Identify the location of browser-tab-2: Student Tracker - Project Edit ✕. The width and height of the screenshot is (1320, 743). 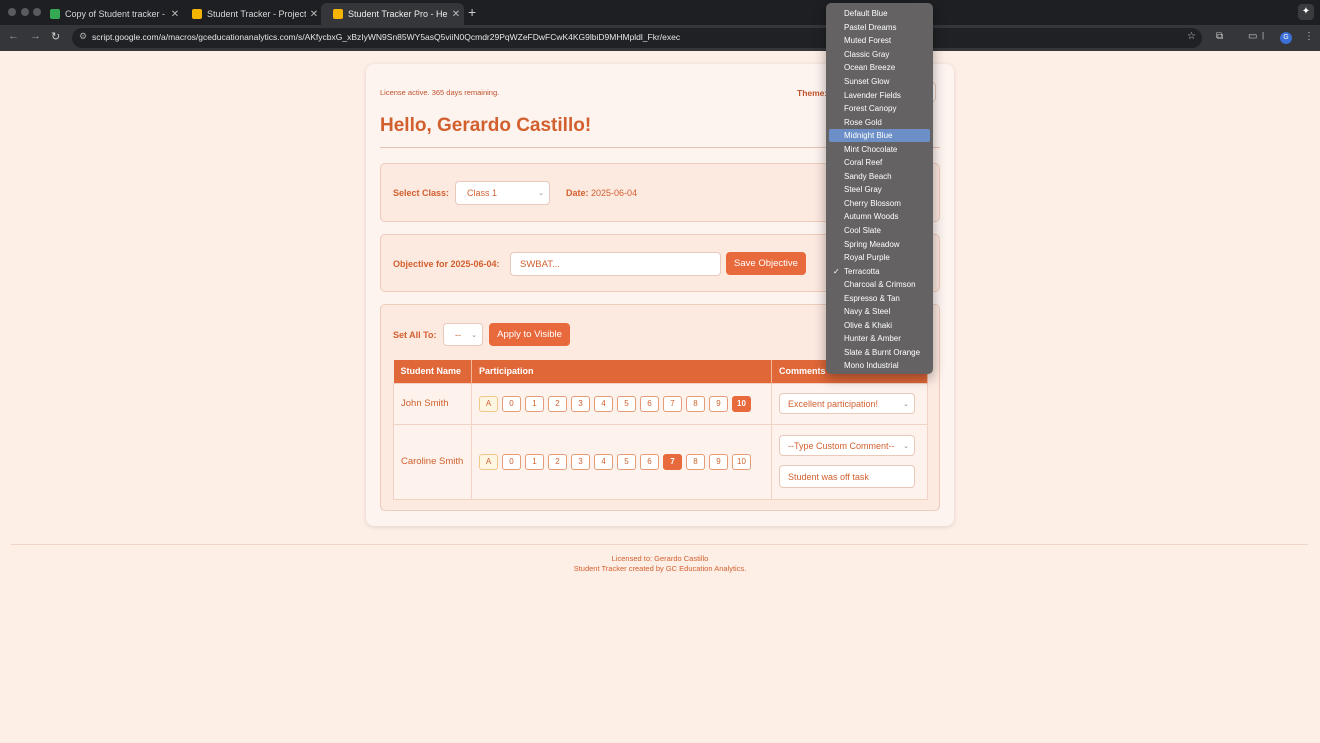
(251, 14).